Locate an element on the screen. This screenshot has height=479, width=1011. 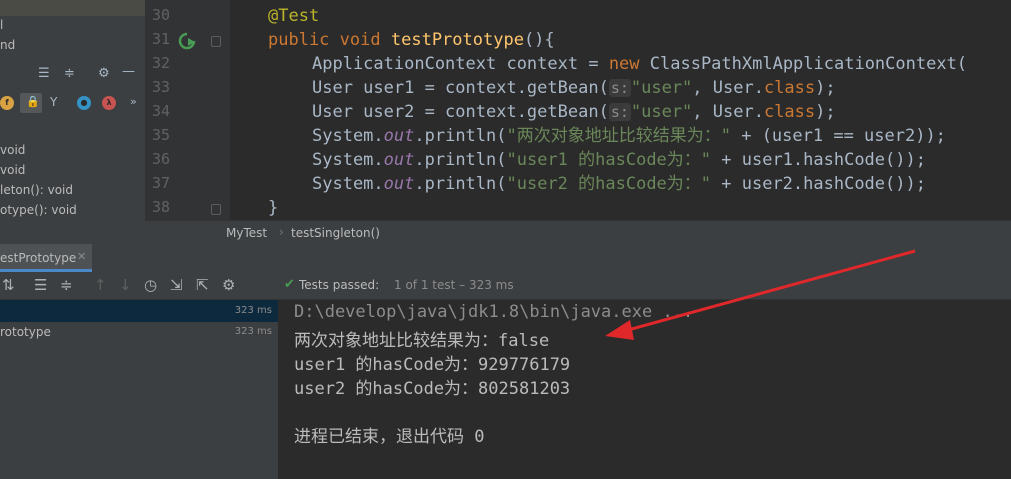
structure-top-item: l is located at coordinates (1, 25).